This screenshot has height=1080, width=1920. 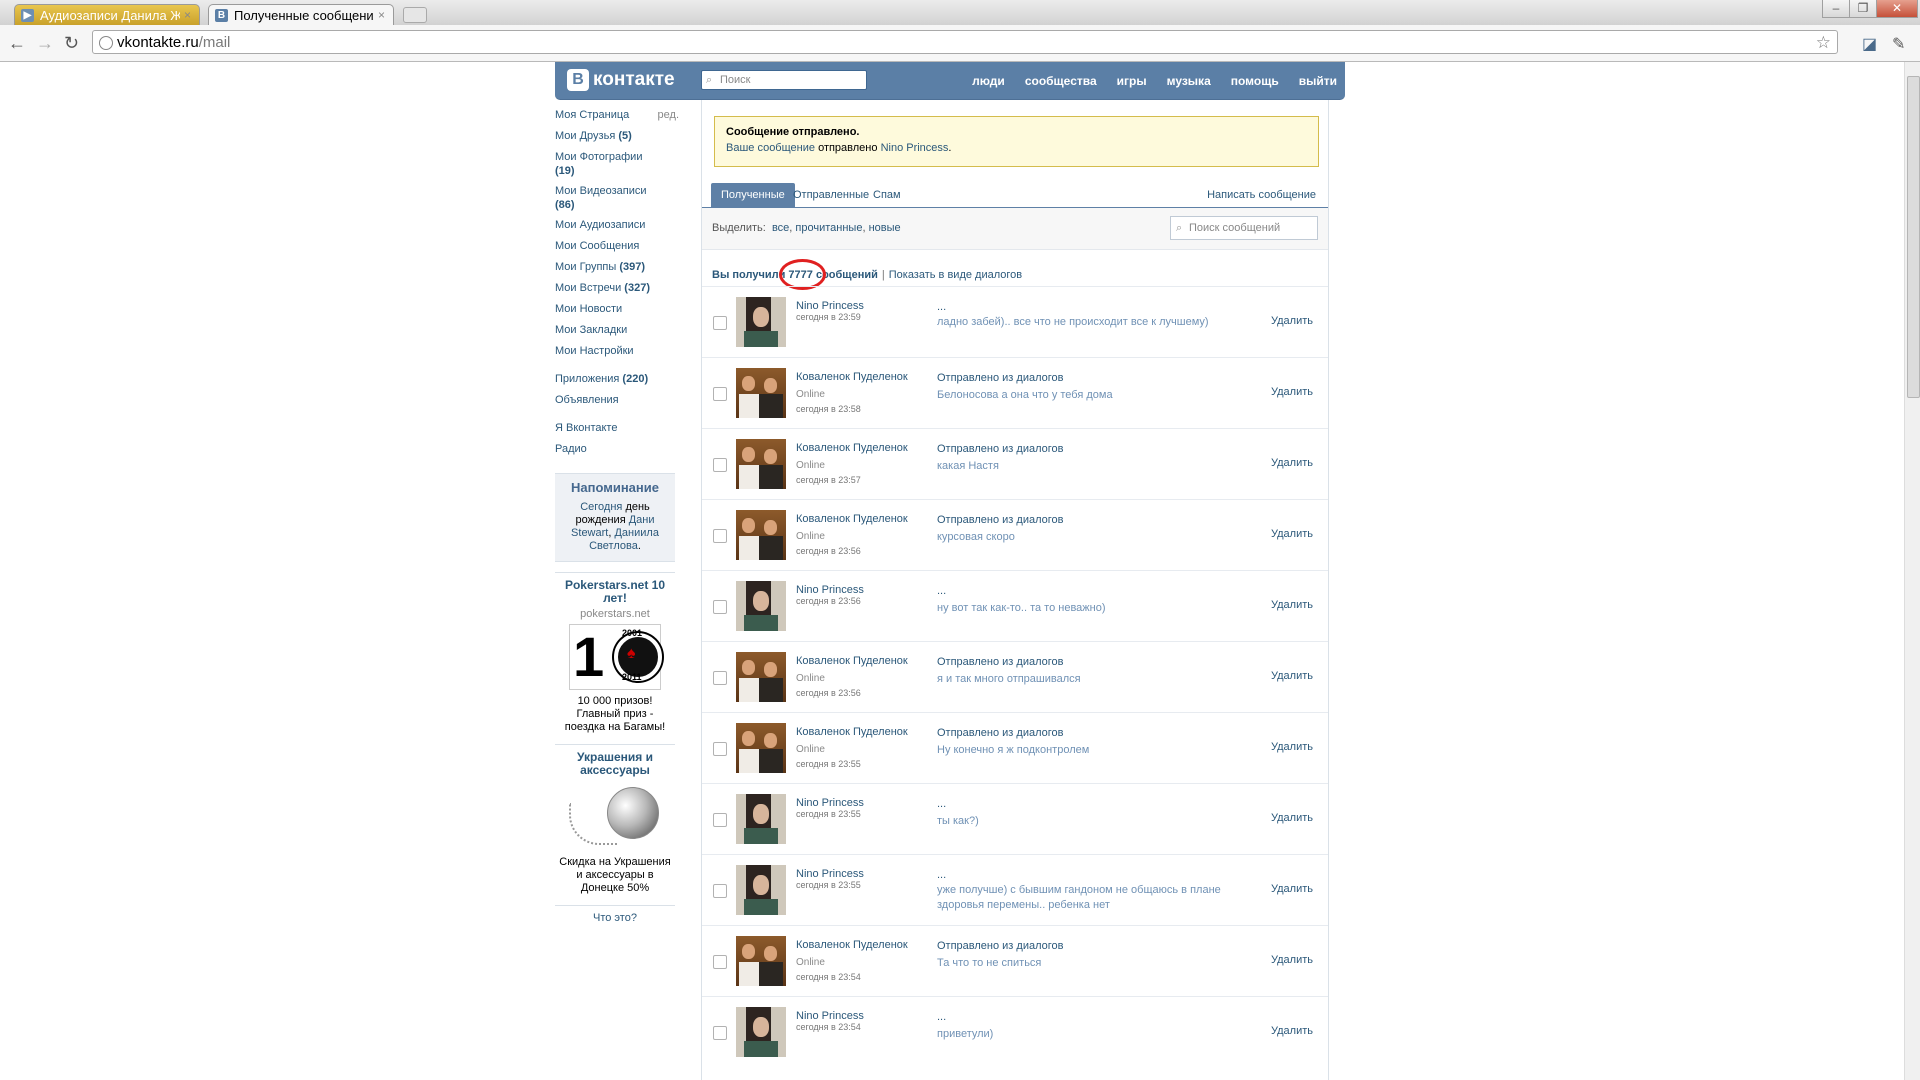 What do you see at coordinates (618, 228) in the screenshot?
I see `sidebar-item-audio: Мои Аудиозаписи` at bounding box center [618, 228].